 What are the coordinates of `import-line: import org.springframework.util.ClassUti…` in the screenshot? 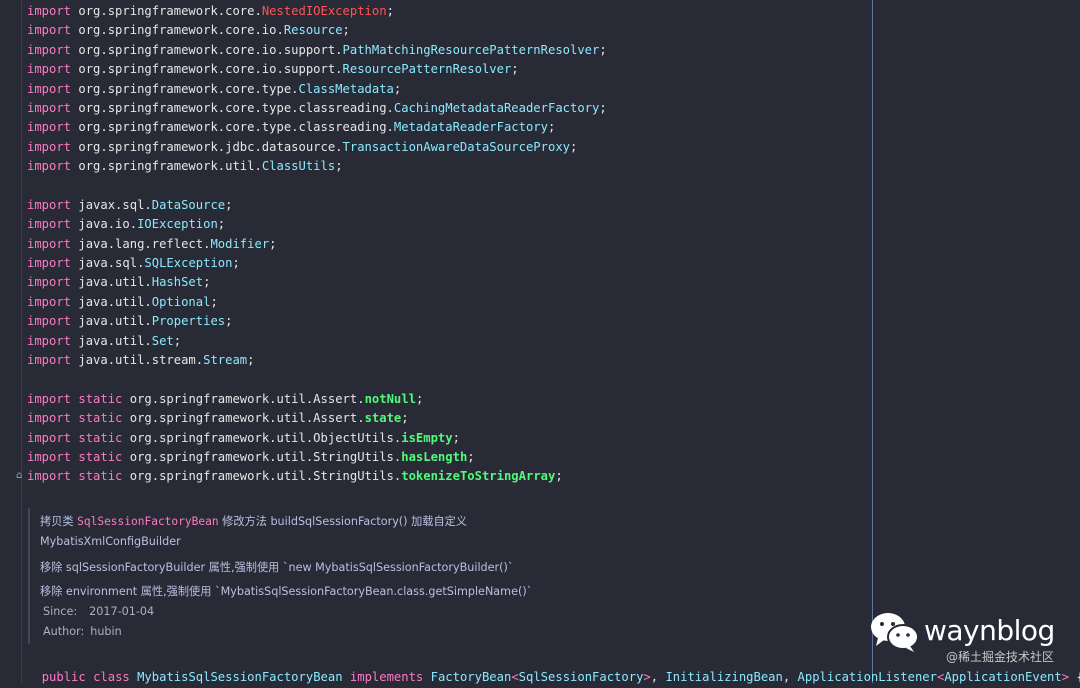 It's located at (317, 166).